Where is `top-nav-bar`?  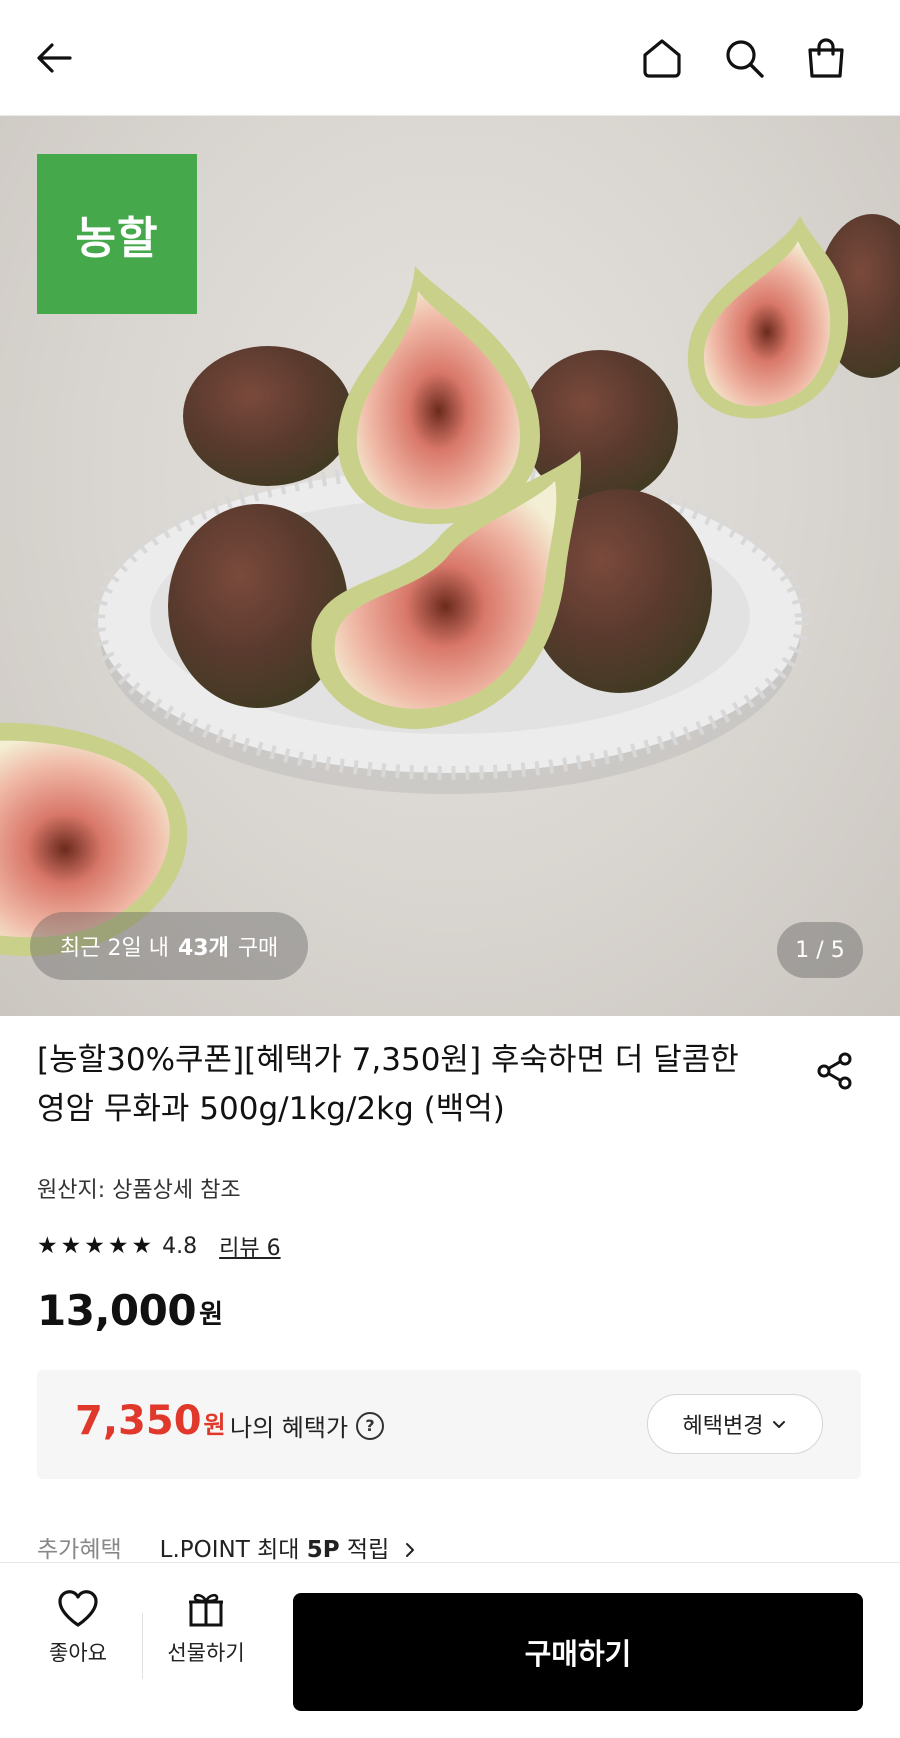 top-nav-bar is located at coordinates (450, 58).